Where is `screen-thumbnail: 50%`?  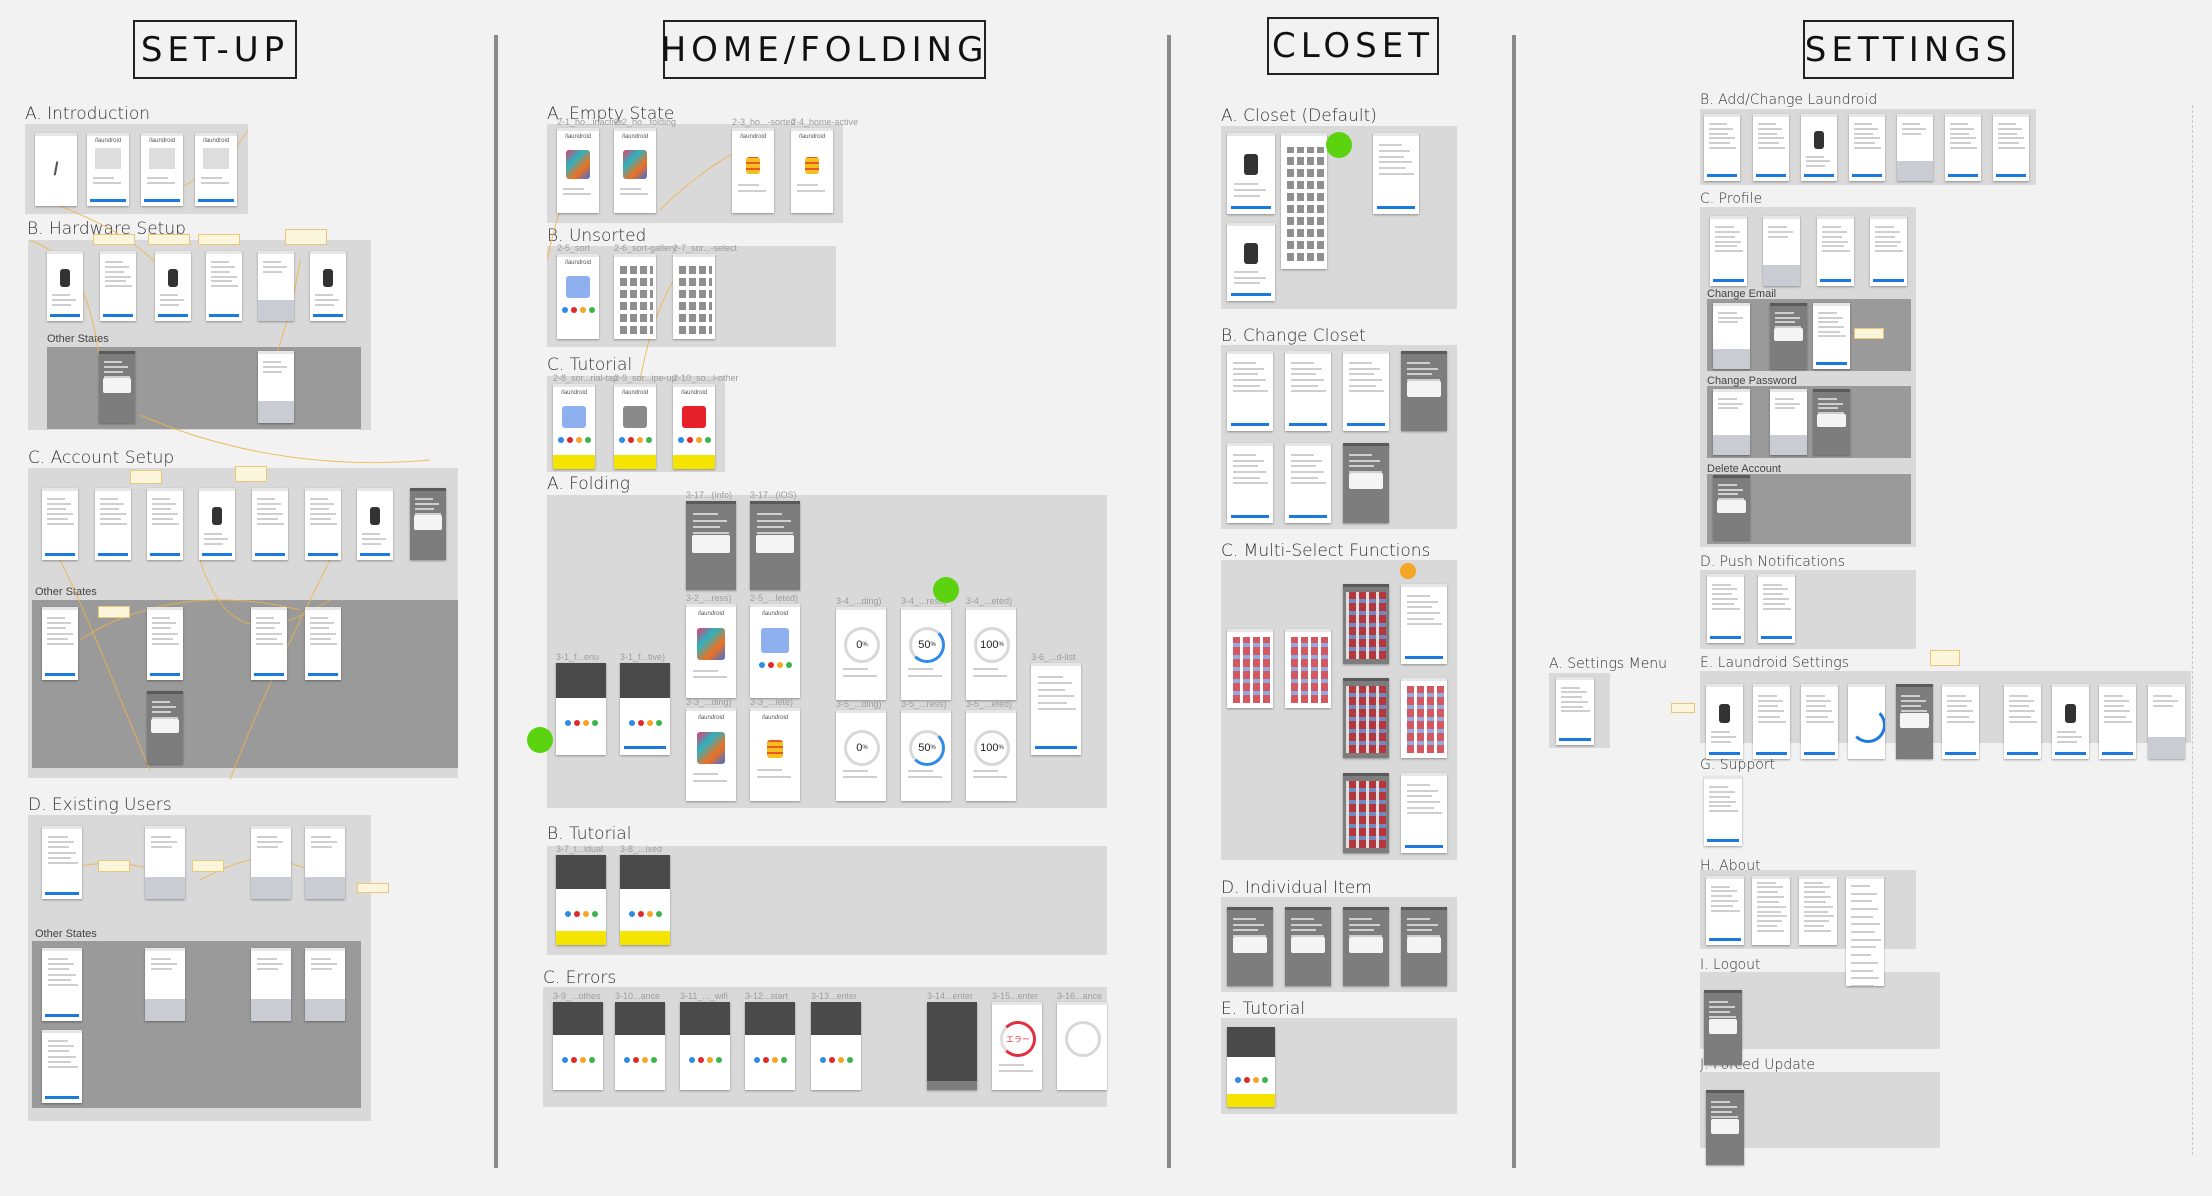
screen-thumbnail: 50% is located at coordinates (926, 653).